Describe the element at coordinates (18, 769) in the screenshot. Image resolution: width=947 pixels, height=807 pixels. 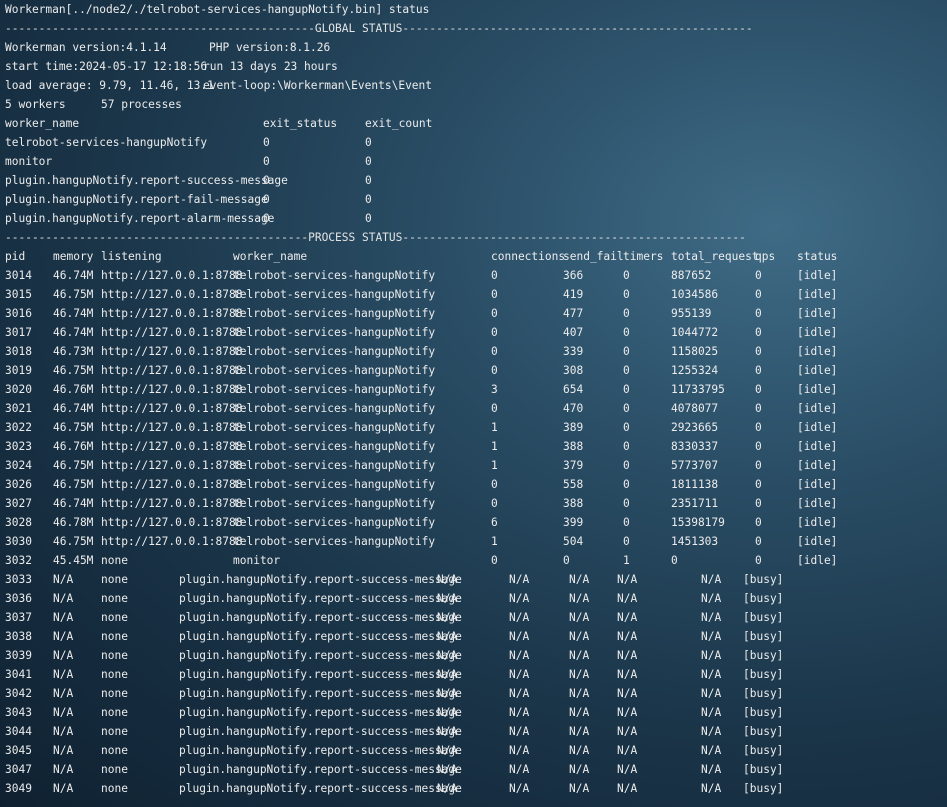
I see `pid-cell: 3047` at that location.